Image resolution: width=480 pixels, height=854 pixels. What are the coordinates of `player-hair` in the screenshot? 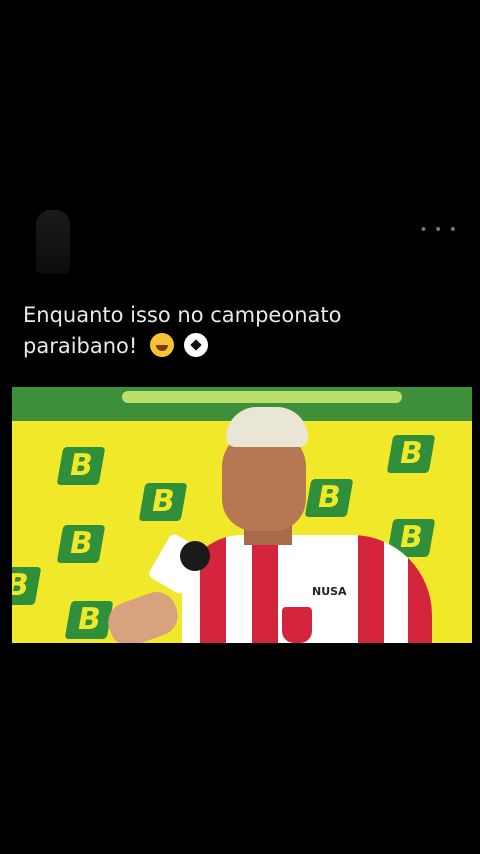 It's located at (267, 427).